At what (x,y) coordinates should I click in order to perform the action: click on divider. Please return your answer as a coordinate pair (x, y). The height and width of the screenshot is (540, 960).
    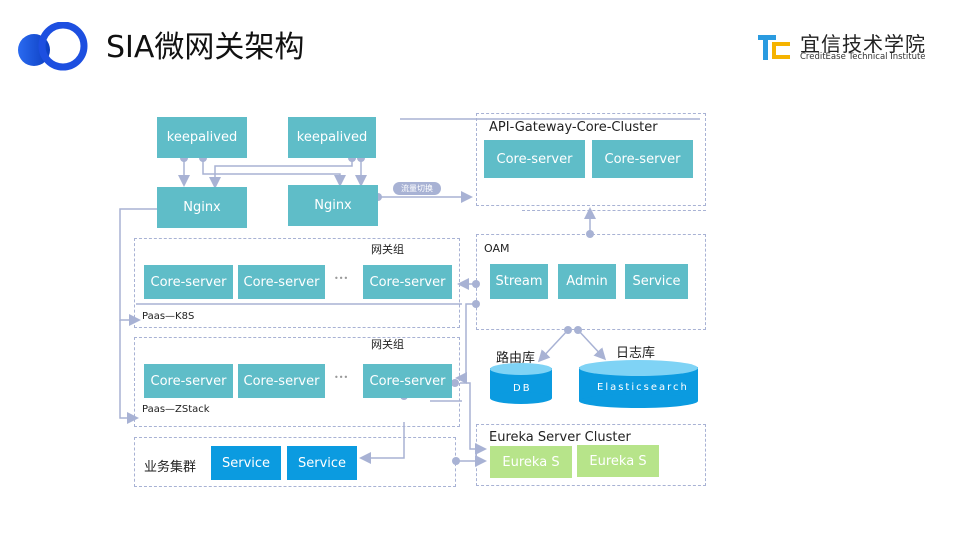
    Looking at the image, I should click on (614, 210).